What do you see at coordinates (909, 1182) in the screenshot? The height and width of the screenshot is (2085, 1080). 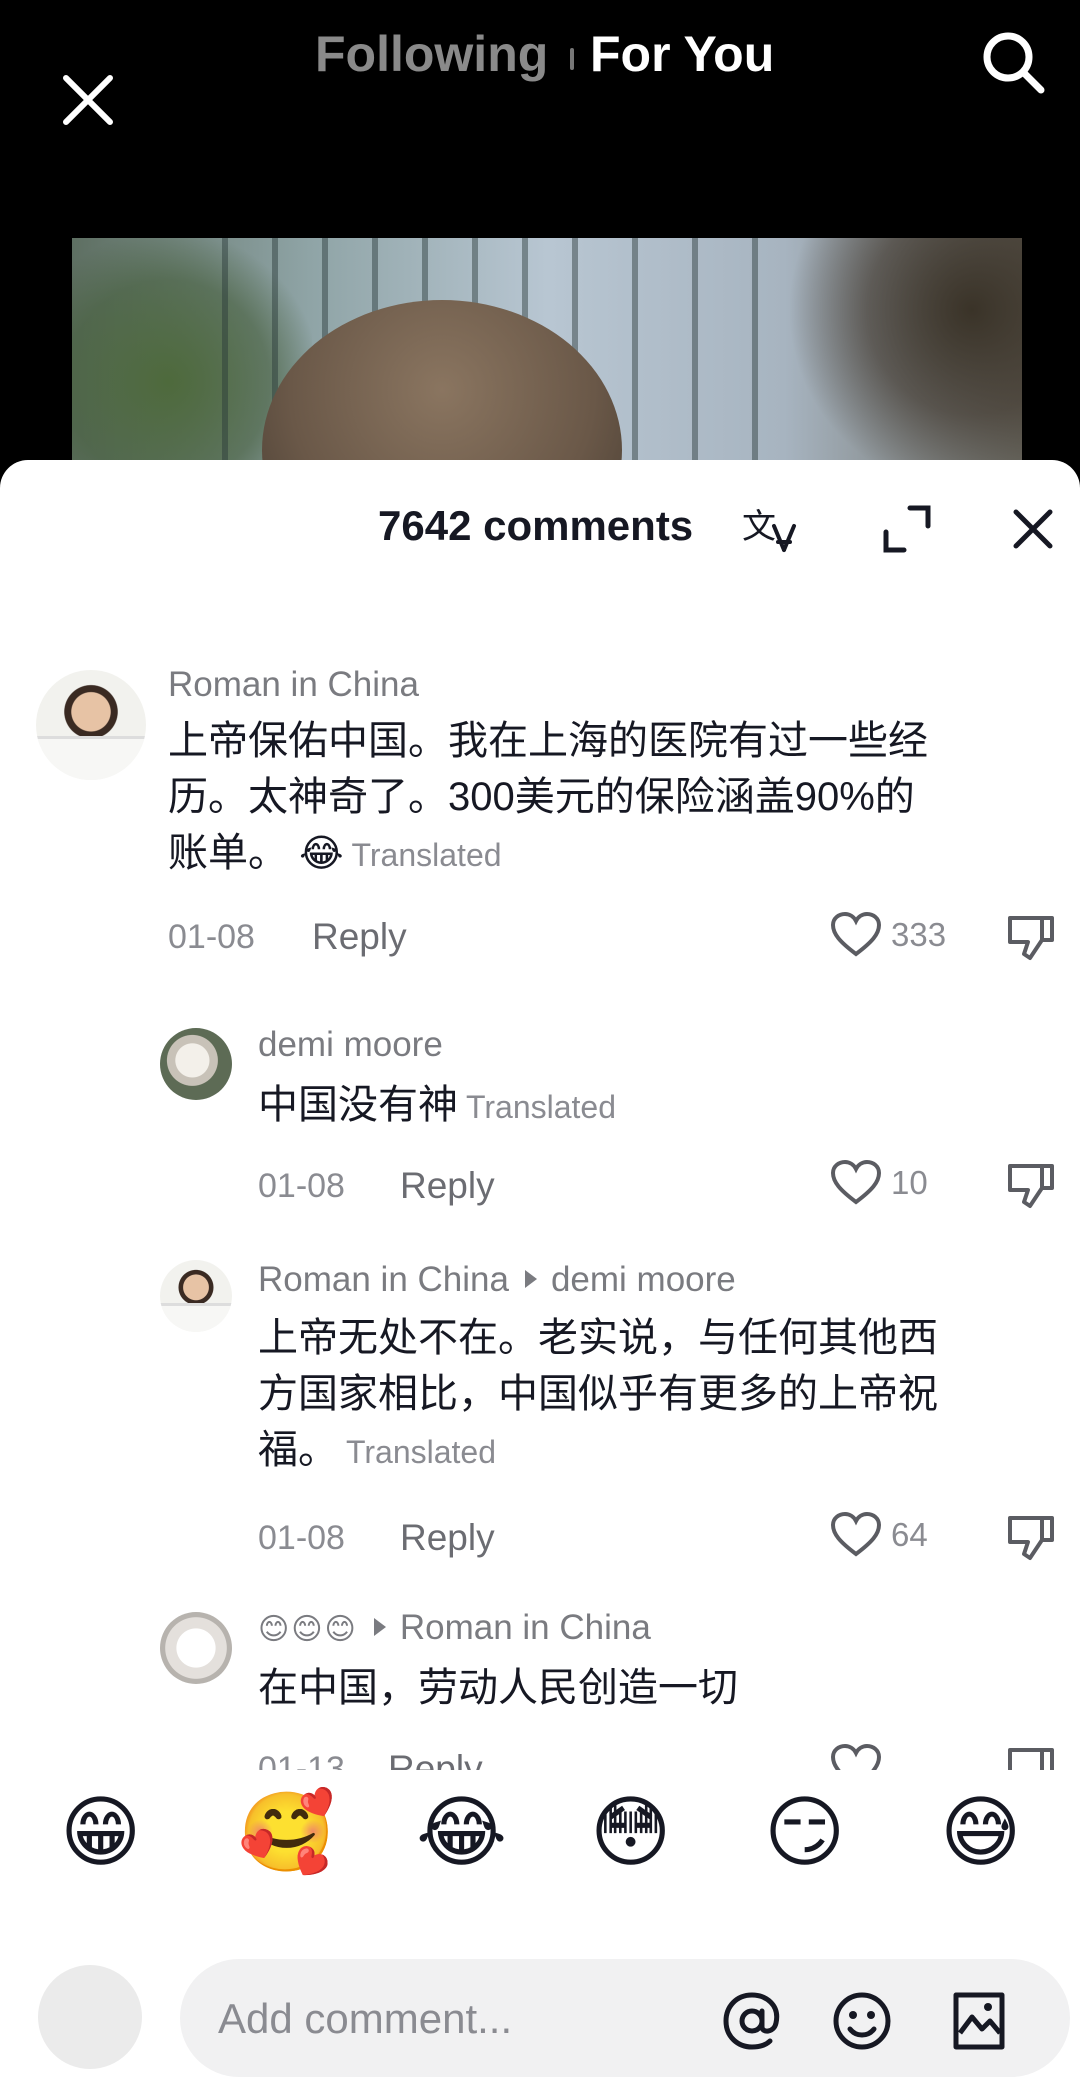 I see `like-count: 10` at bounding box center [909, 1182].